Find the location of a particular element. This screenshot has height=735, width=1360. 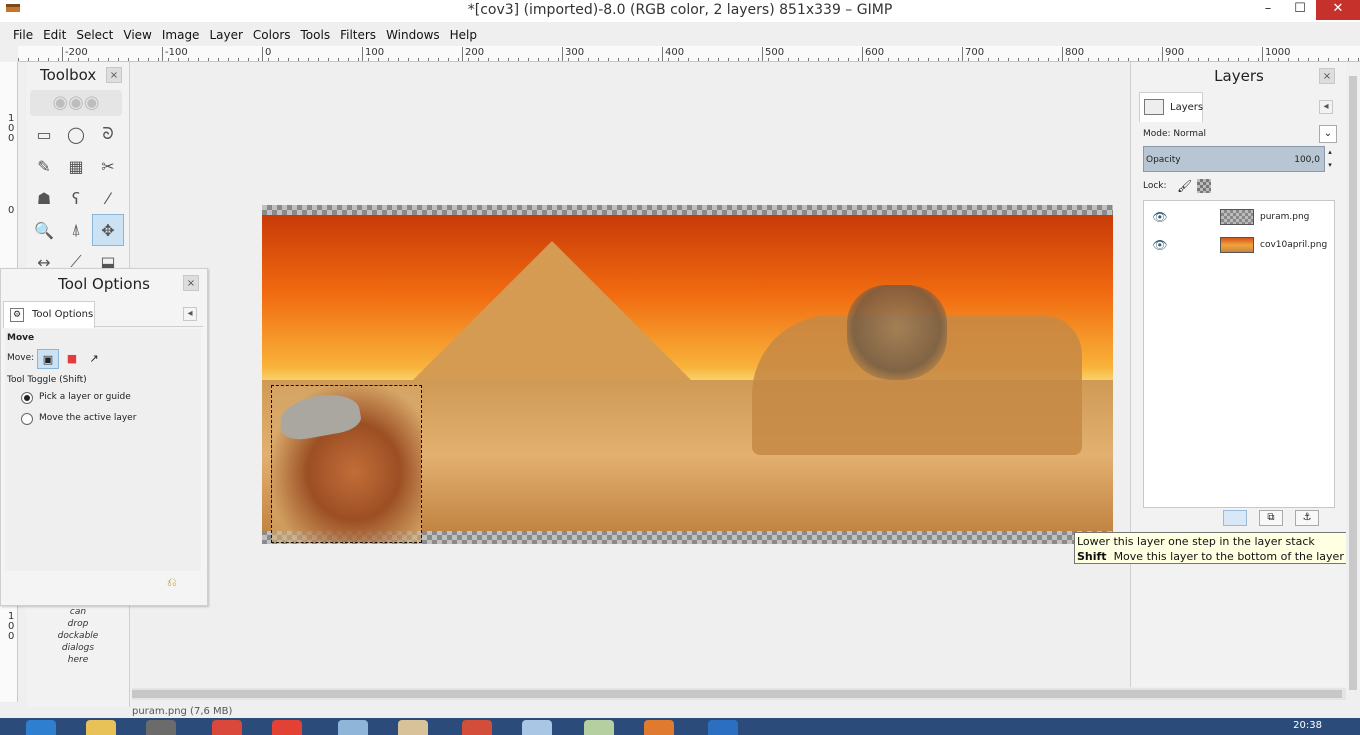

horizontal-scrollbar is located at coordinates (739, 694).